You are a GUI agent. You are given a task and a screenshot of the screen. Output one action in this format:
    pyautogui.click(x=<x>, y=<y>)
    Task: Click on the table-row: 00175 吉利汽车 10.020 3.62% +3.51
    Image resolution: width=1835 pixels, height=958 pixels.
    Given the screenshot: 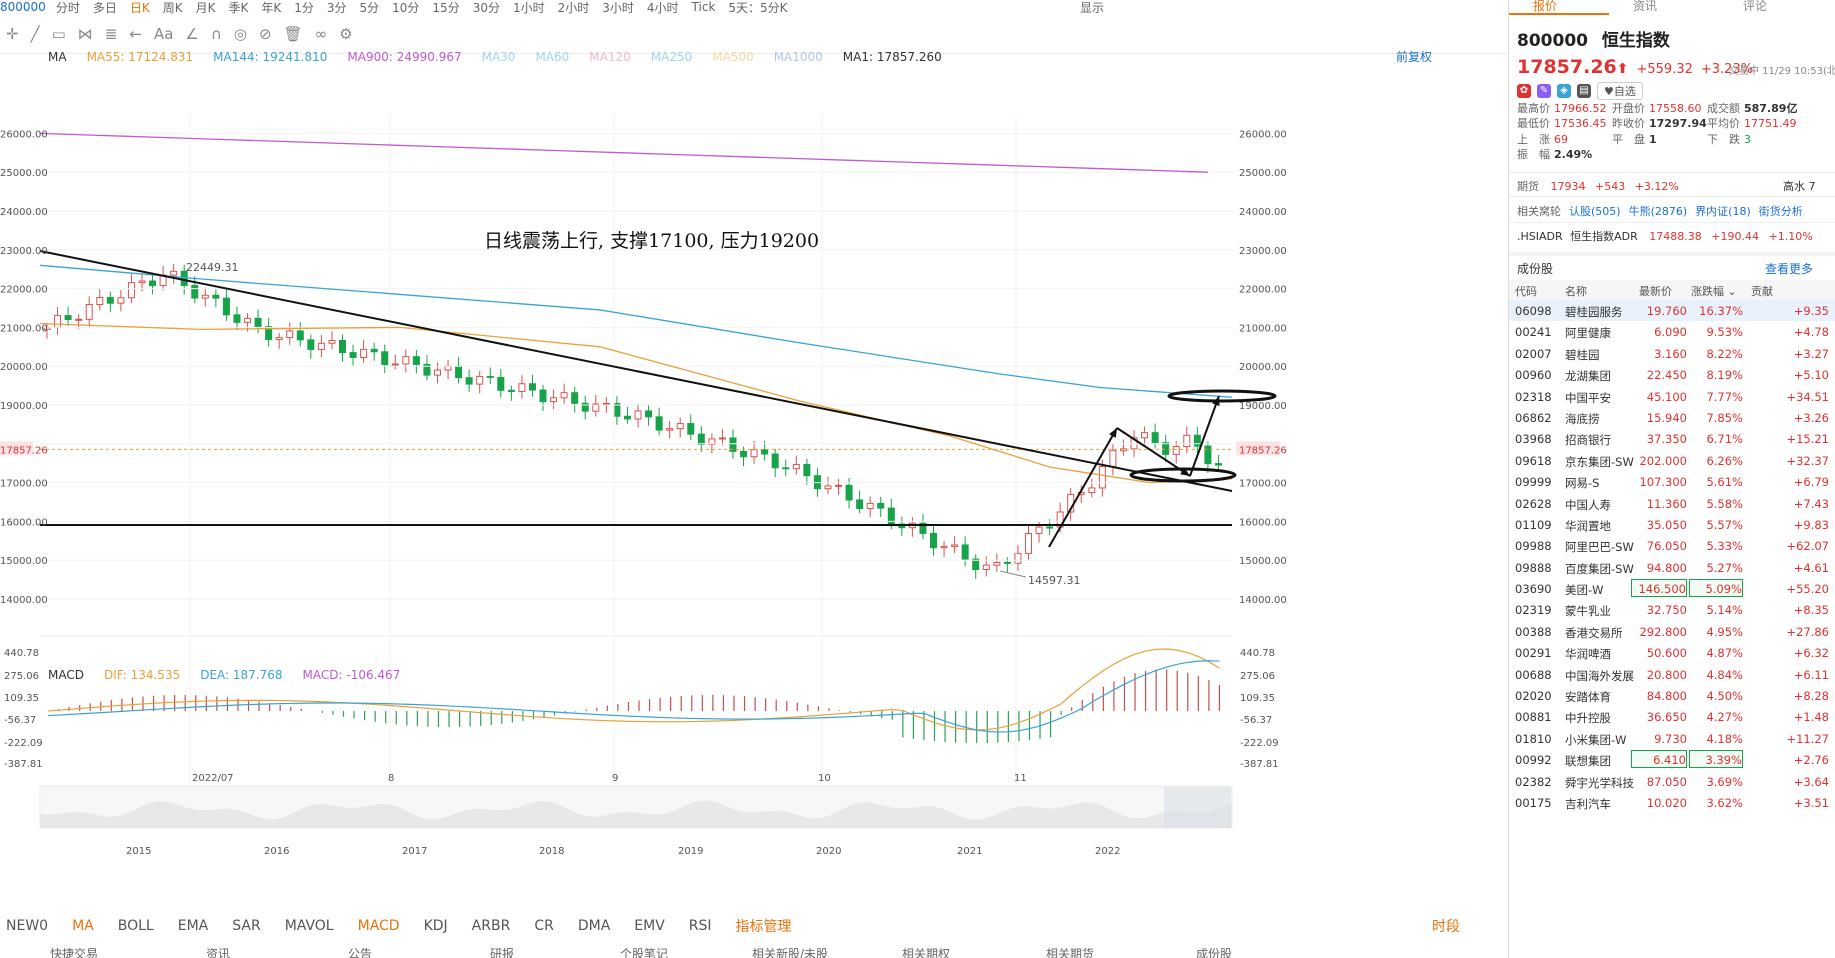 What is the action you would take?
    pyautogui.click(x=1672, y=802)
    